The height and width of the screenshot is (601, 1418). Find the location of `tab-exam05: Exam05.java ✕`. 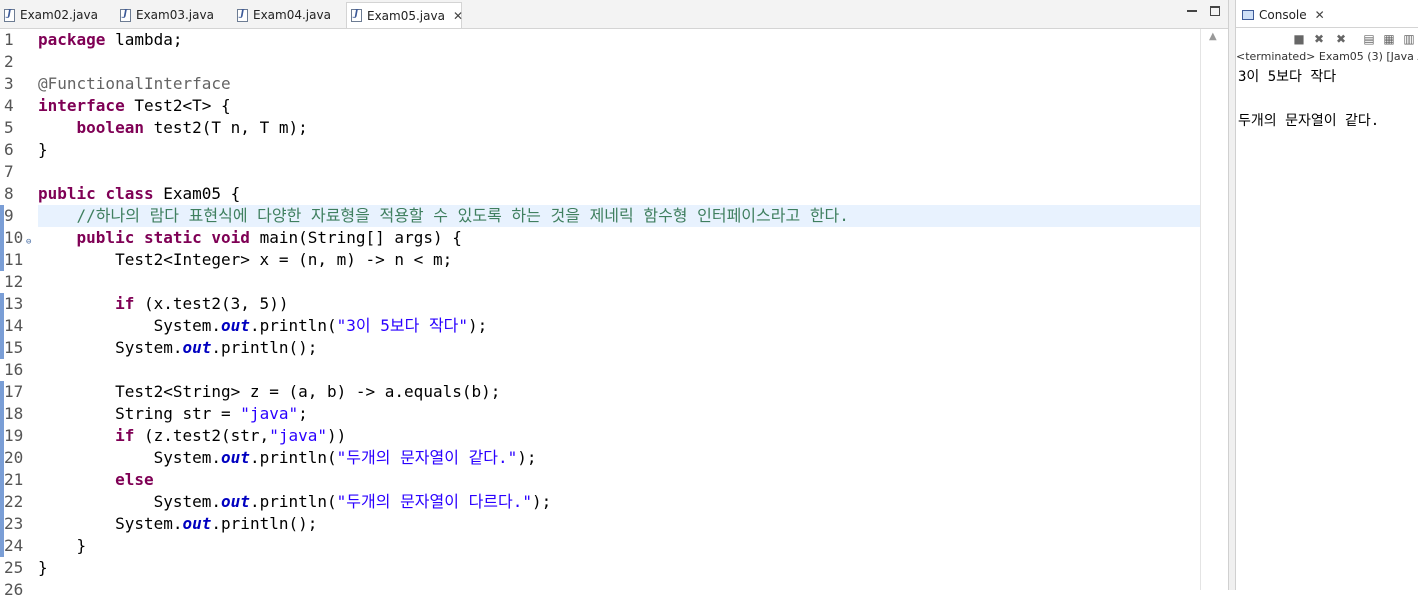

tab-exam05: Exam05.java ✕ is located at coordinates (404, 15).